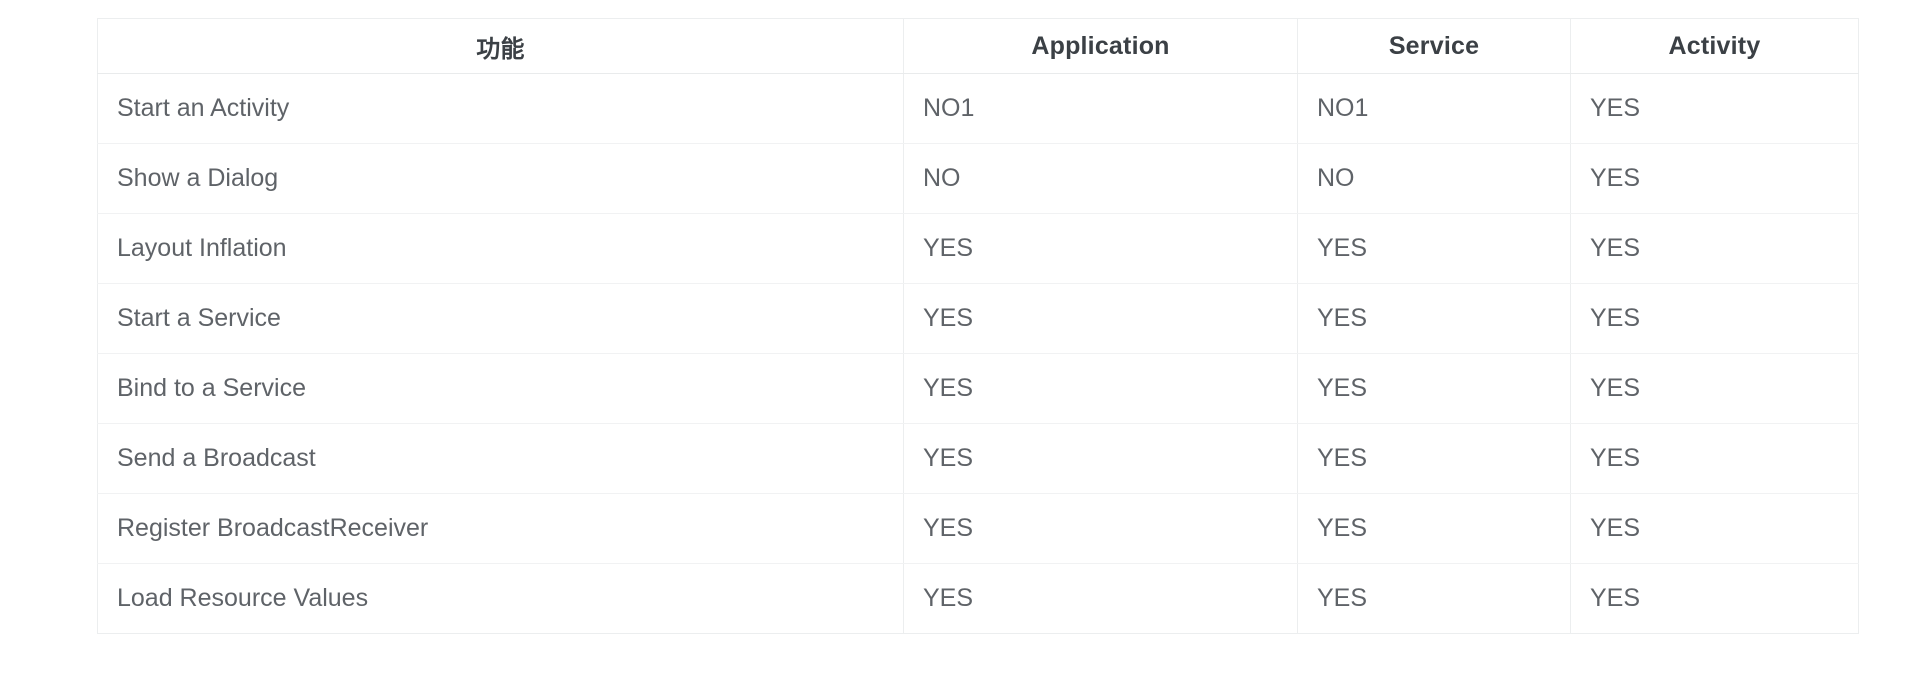  I want to click on table-cell-service: NO, so click(1434, 178).